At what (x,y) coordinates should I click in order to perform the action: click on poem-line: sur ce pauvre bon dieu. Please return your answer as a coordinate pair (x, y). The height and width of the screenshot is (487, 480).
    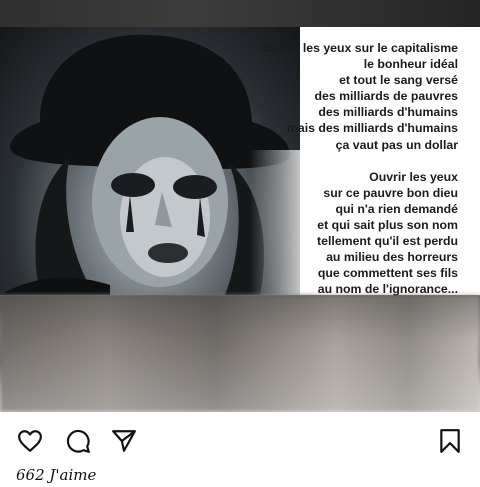
    Looking at the image, I should click on (390, 192).